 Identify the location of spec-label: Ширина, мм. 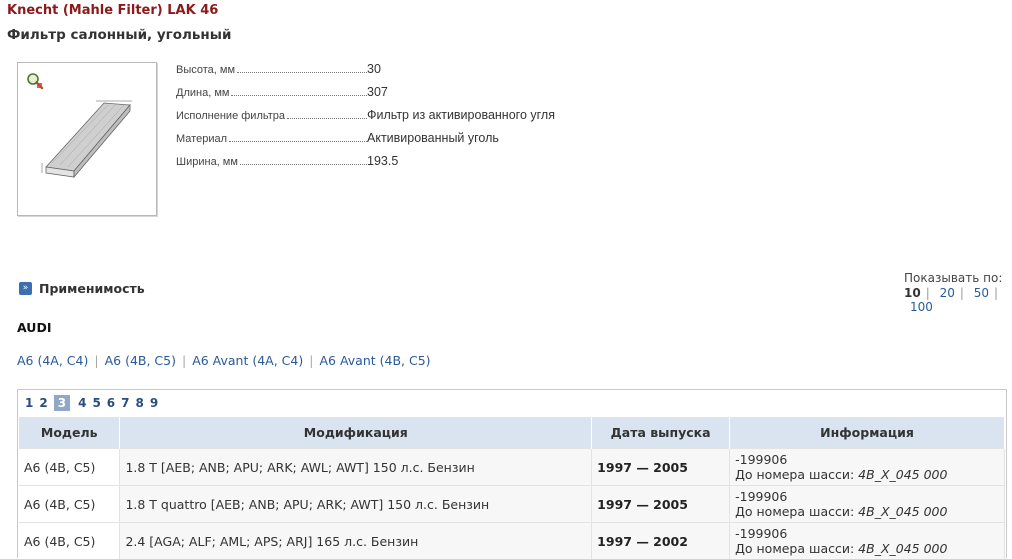
(207, 162).